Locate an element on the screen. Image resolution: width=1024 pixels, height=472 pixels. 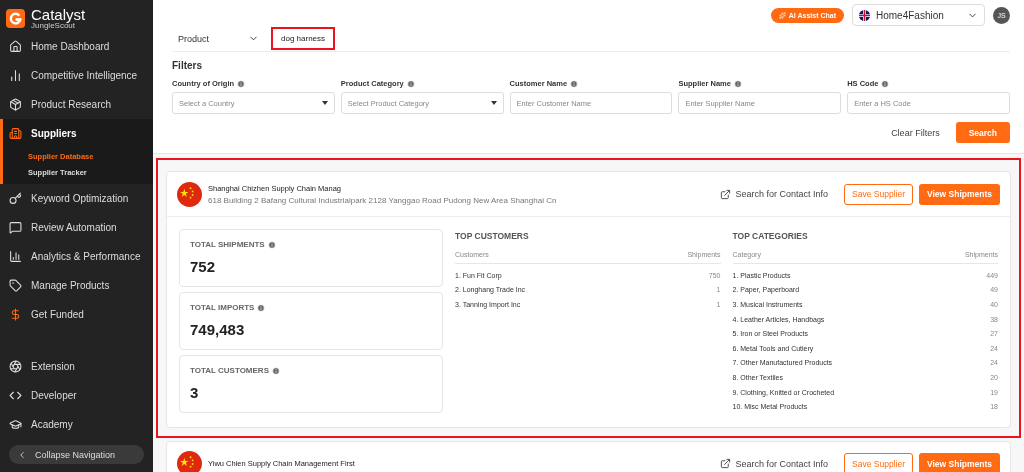
stat-label: TOTAL SHIPMENTS is located at coordinates (227, 244).